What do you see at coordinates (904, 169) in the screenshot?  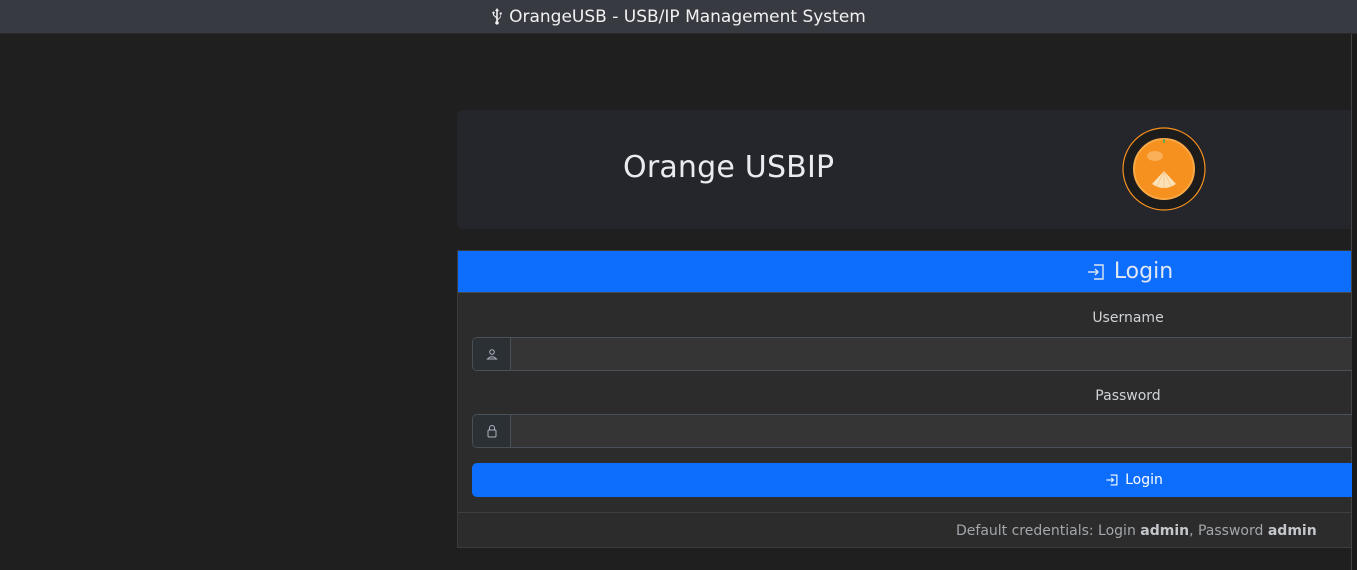 I see `header-card: Orange USBIP` at bounding box center [904, 169].